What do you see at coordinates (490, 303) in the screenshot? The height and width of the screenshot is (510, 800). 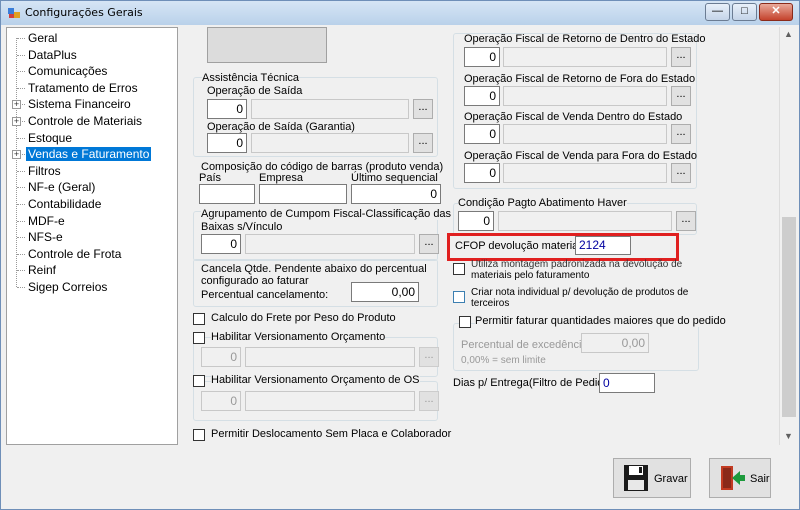 I see `criar-nota-line-2: terceiros` at bounding box center [490, 303].